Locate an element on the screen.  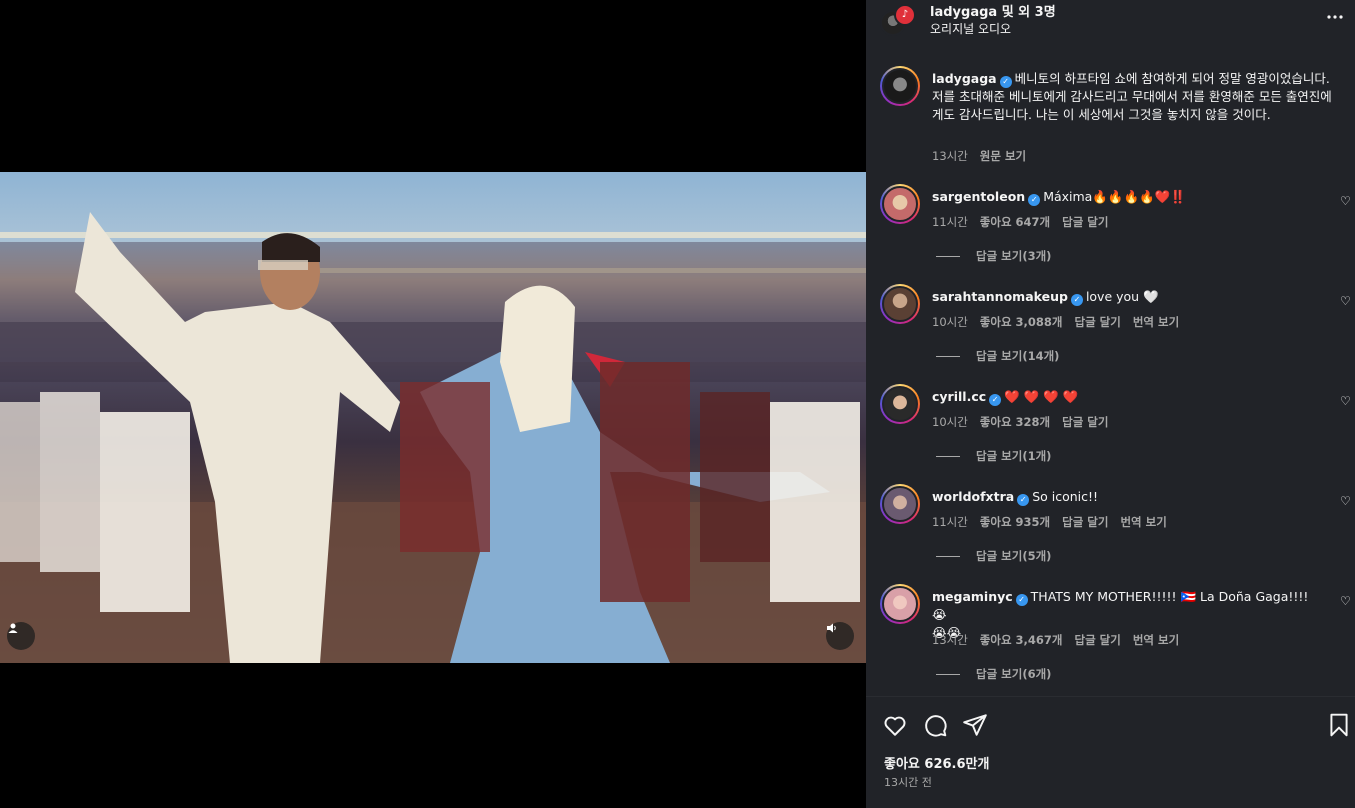
view-replies-button: 답글 보기(6개) is located at coordinates (993, 674).